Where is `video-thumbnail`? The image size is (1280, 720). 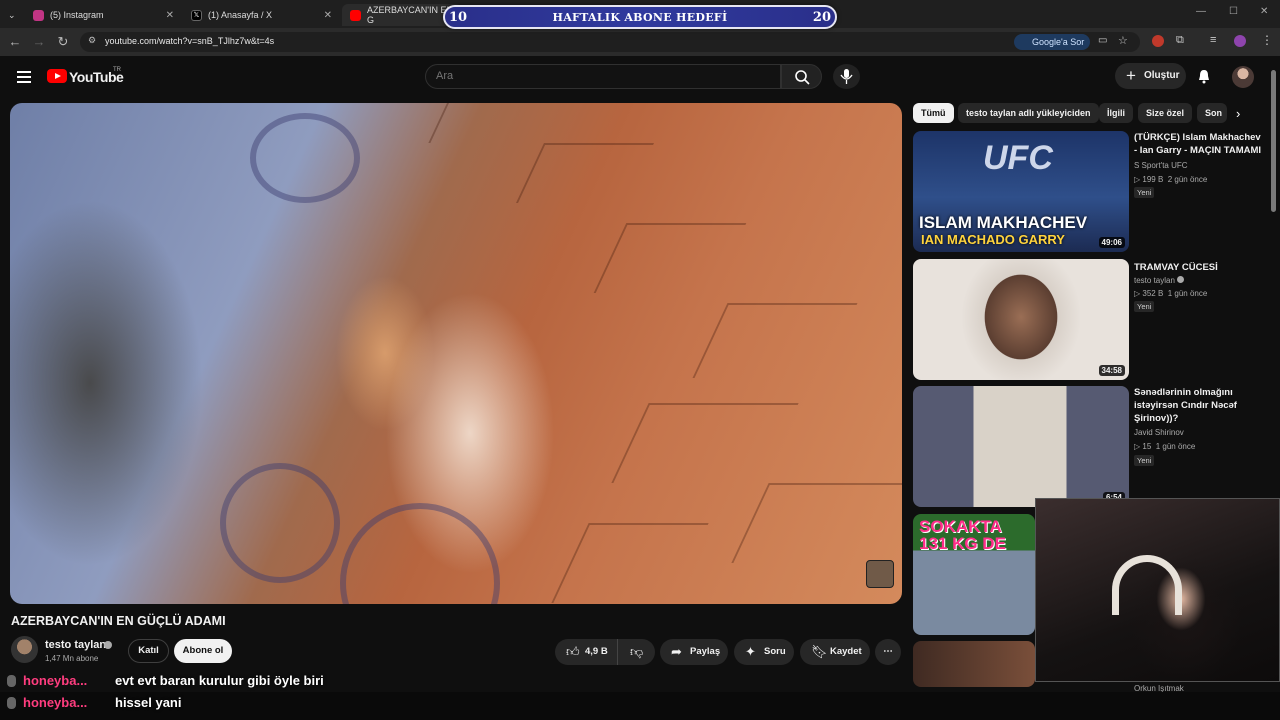
video-thumbnail is located at coordinates (974, 664).